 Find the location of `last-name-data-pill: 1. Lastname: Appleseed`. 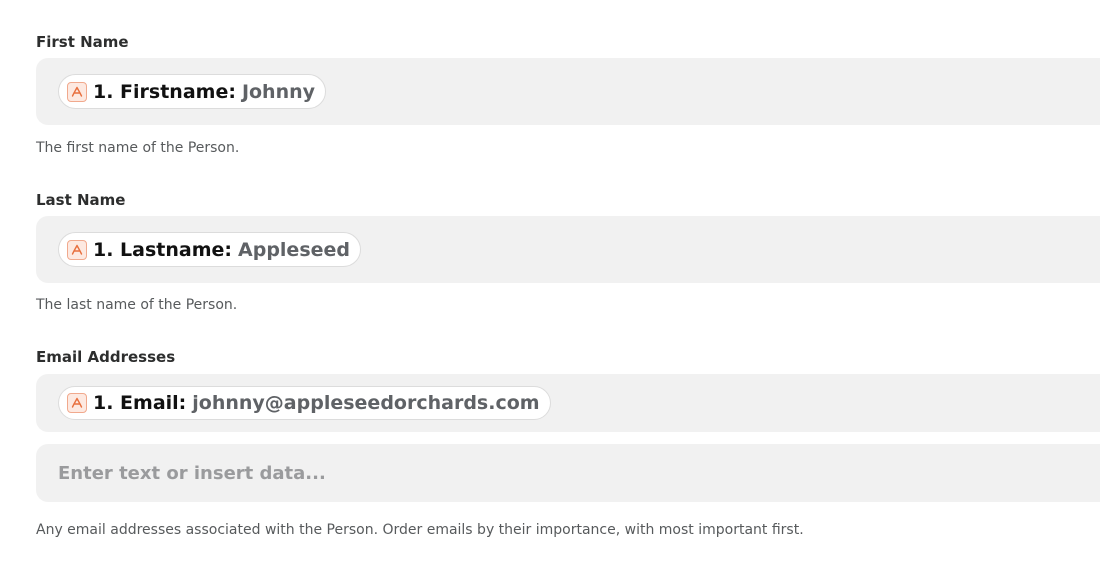

last-name-data-pill: 1. Lastname: Appleseed is located at coordinates (210, 249).